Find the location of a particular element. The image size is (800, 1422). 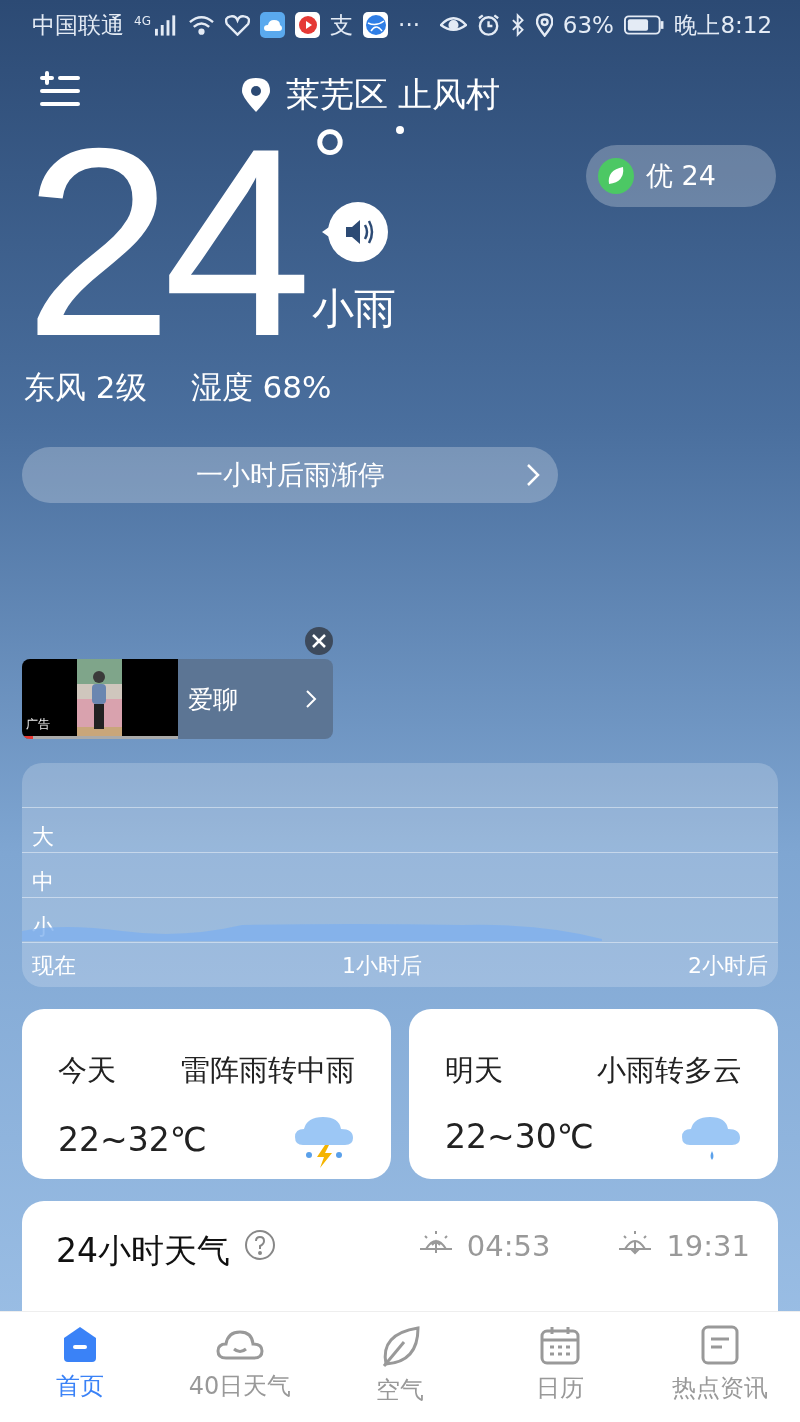

humidity-info: 湿度 68% is located at coordinates (261, 388).